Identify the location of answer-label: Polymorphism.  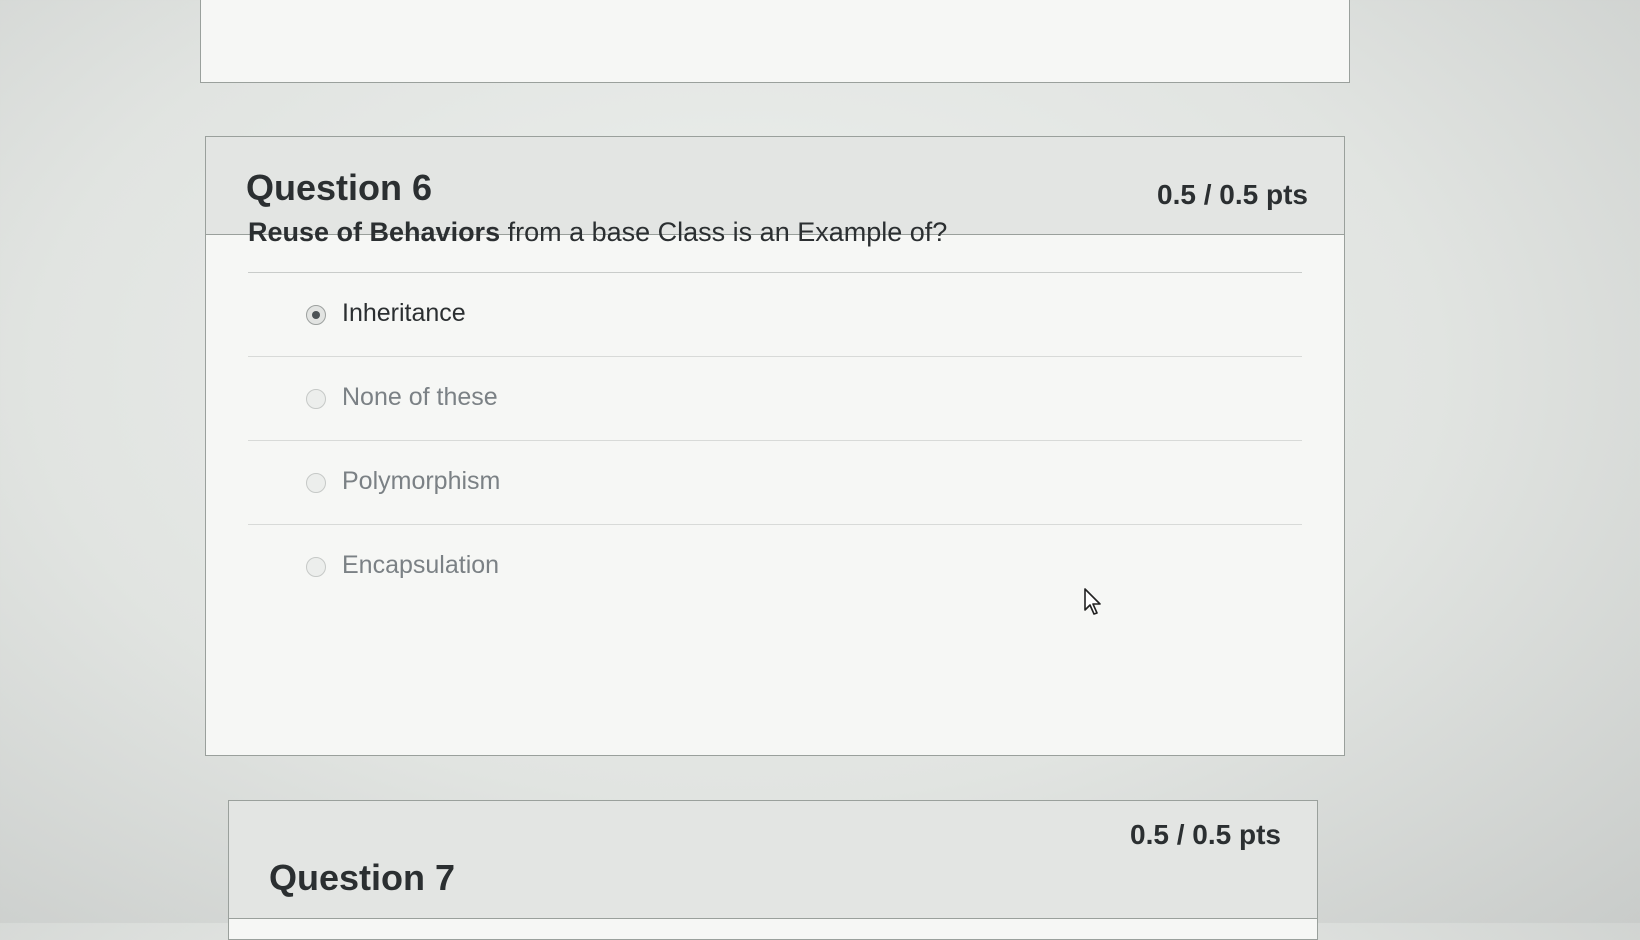
(421, 481).